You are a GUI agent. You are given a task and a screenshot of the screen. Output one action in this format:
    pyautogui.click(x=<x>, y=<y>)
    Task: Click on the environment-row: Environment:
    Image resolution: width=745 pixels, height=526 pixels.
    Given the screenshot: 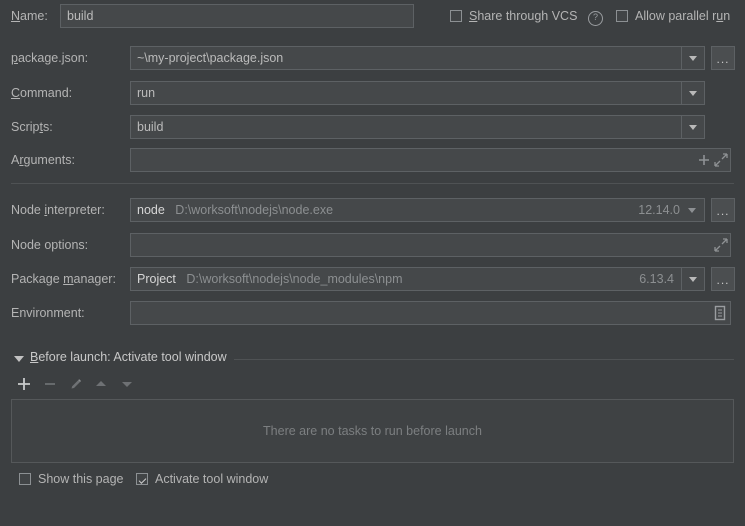 What is the action you would take?
    pyautogui.click(x=372, y=313)
    